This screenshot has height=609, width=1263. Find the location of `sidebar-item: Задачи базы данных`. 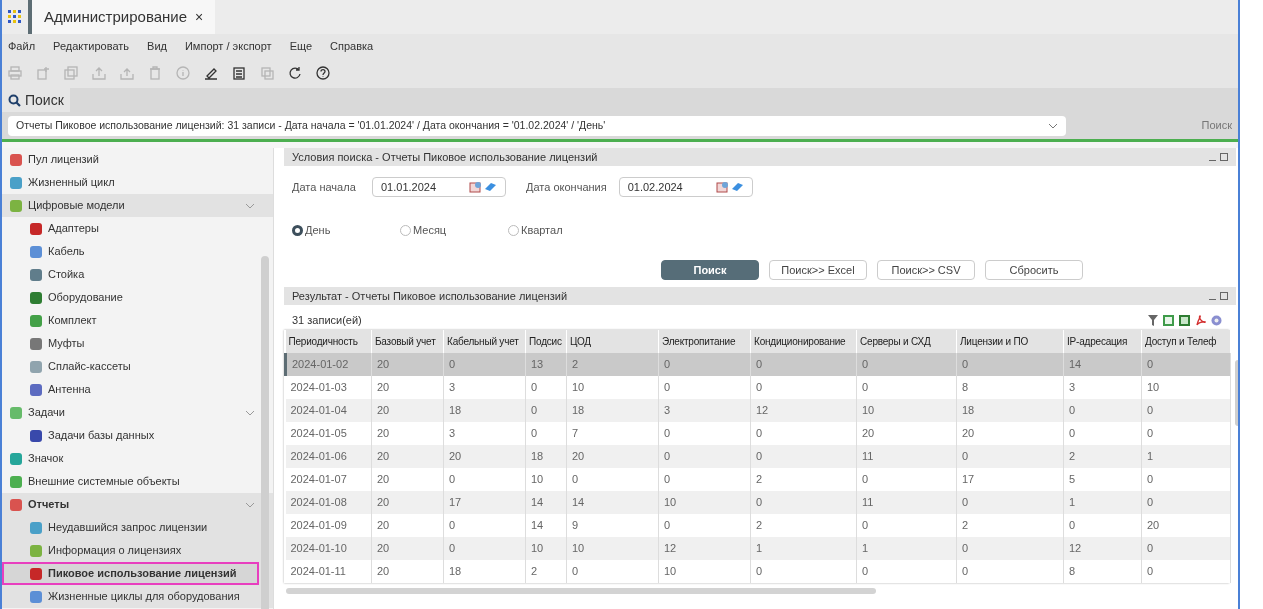

sidebar-item: Задачи базы данных is located at coordinates (130, 435).